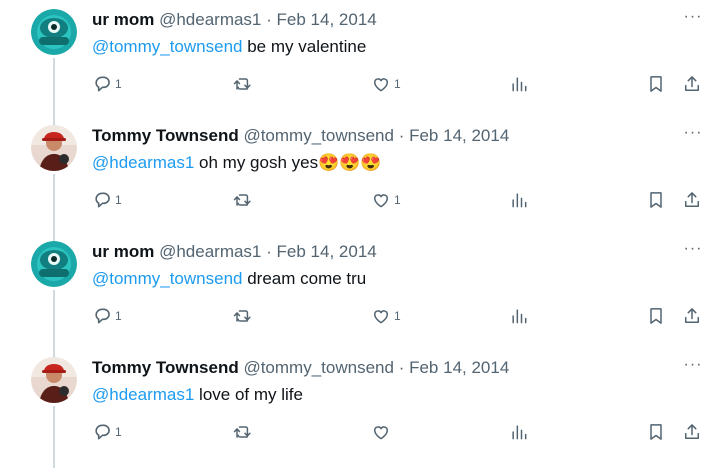 The height and width of the screenshot is (468, 720). I want to click on tweet-text: @hdearmas1 love of my life, so click(197, 395).